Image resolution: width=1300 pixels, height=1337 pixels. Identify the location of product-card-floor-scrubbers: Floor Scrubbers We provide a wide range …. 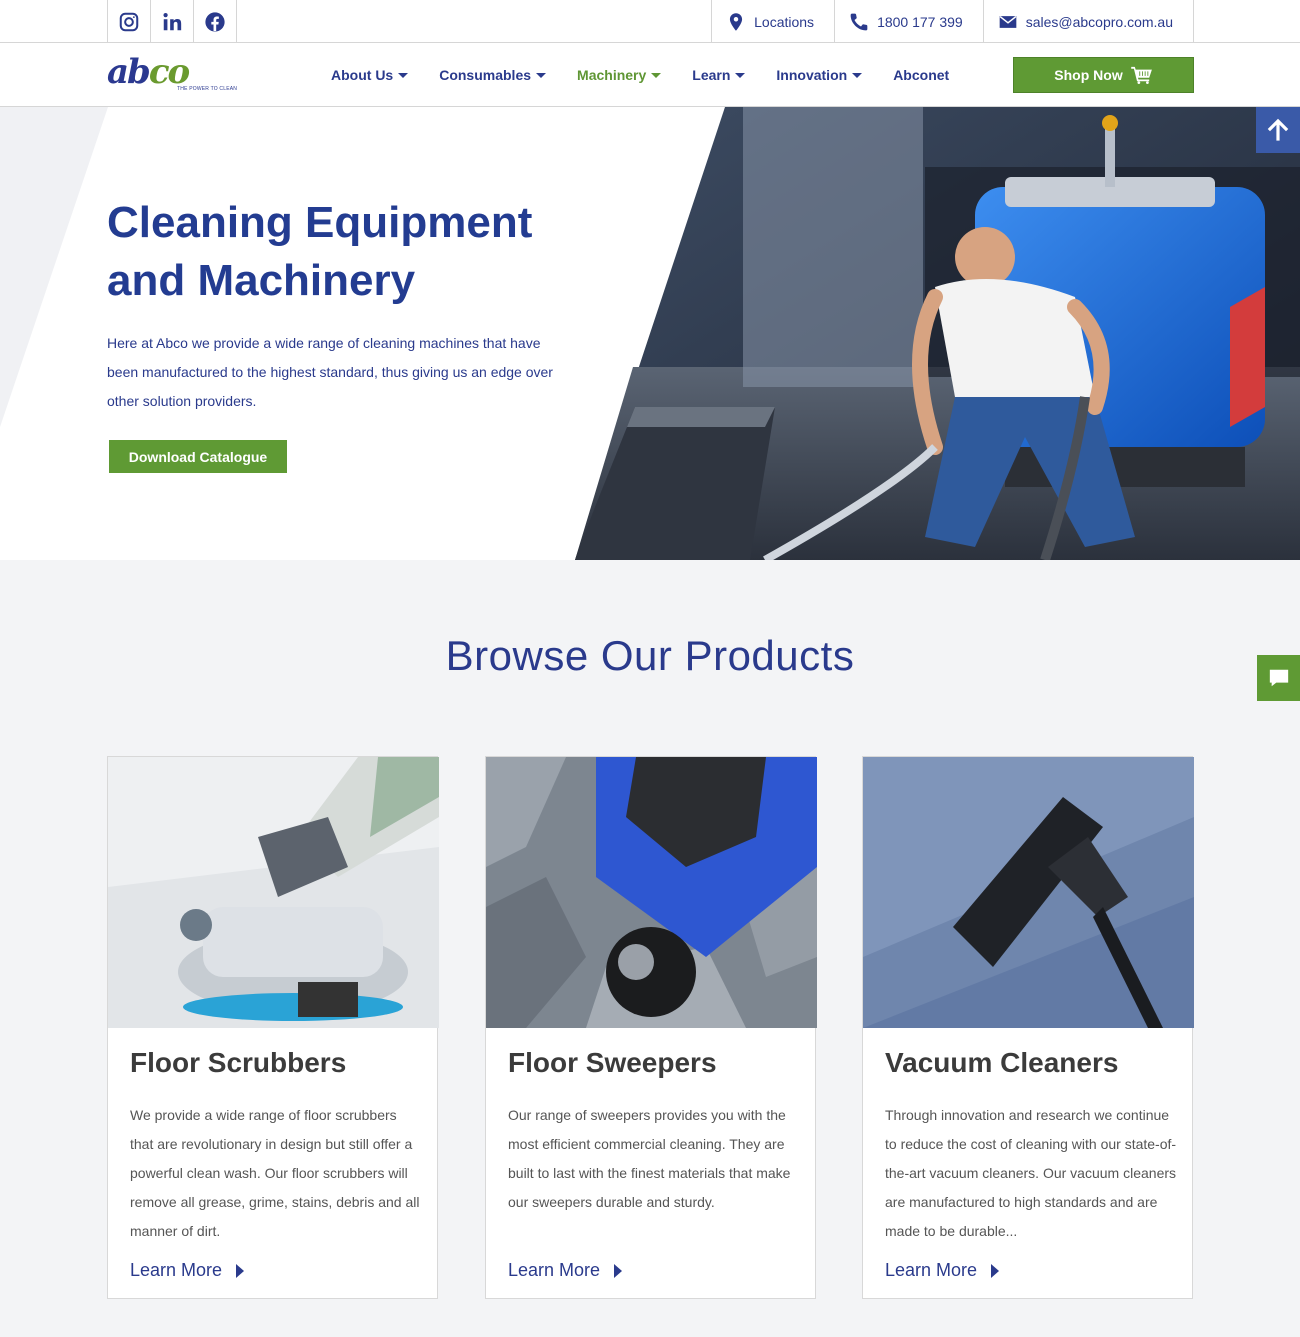
(273, 1027).